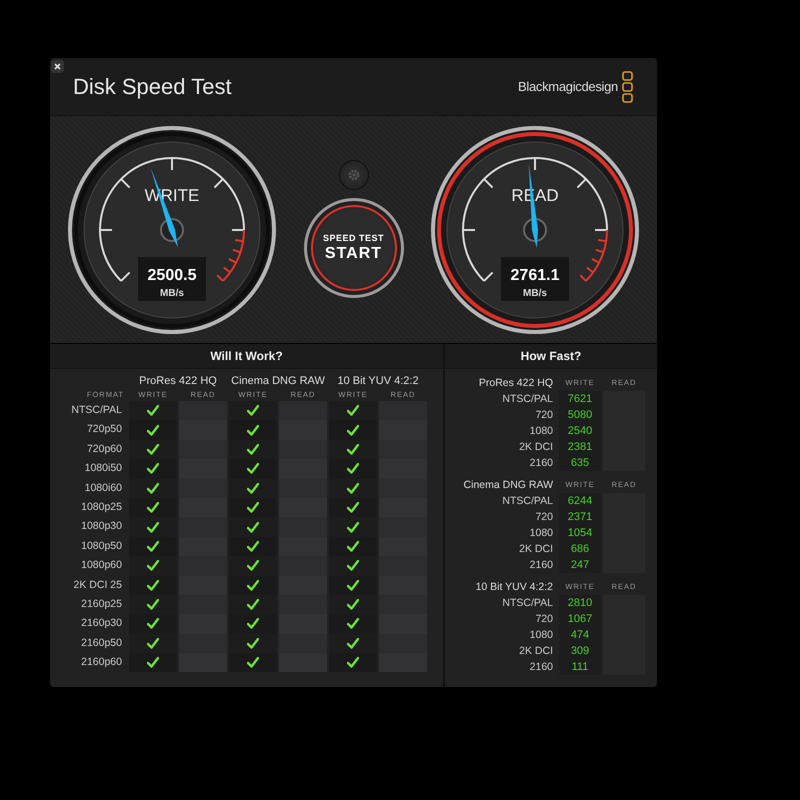 Image resolution: width=800 pixels, height=800 pixels. I want to click on format-label: 1080p25, so click(101, 507).